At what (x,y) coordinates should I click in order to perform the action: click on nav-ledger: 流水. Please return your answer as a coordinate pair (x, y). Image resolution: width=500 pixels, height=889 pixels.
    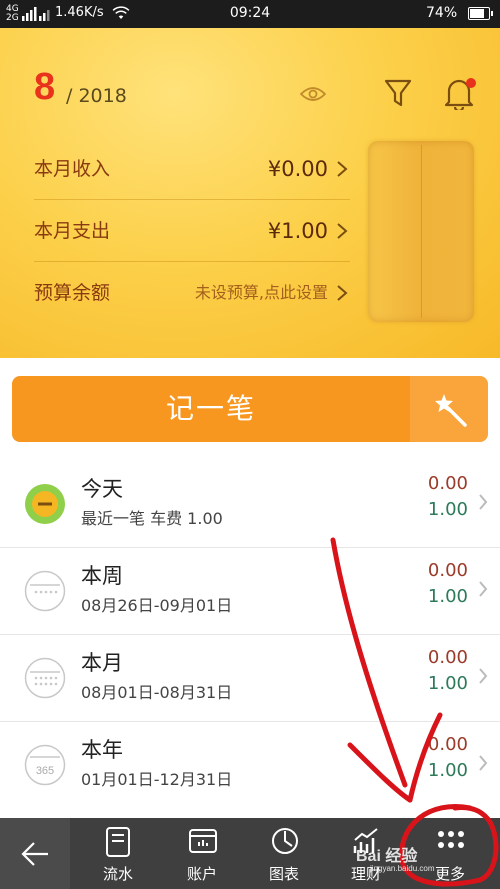
    Looking at the image, I should click on (118, 853).